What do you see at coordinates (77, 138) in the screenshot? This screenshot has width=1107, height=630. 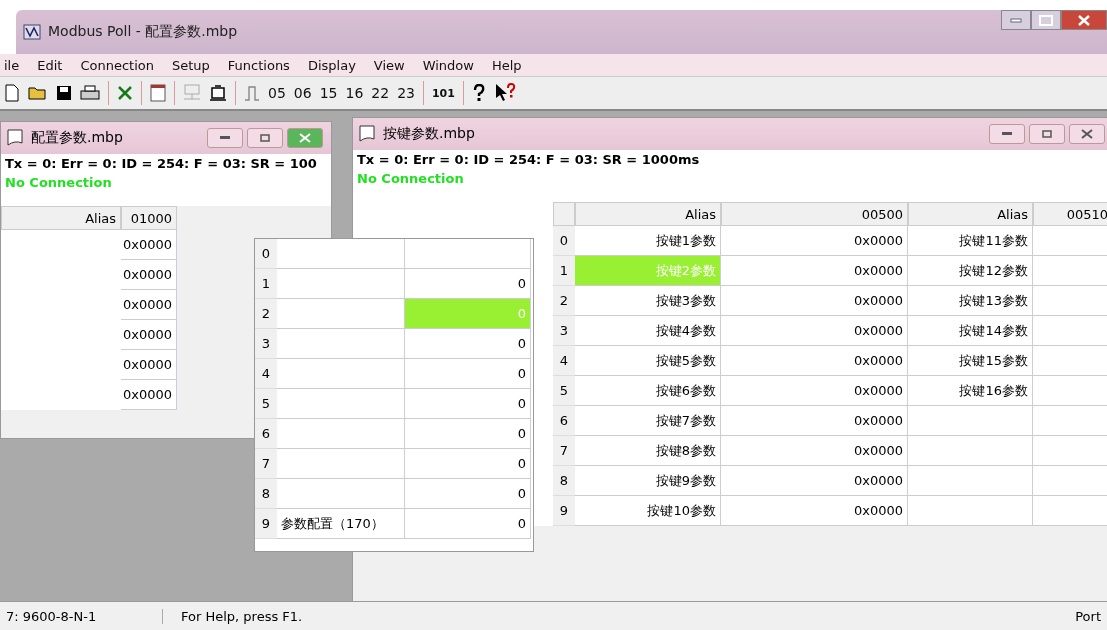 I see `child-window-title: 配置参数.mbp` at bounding box center [77, 138].